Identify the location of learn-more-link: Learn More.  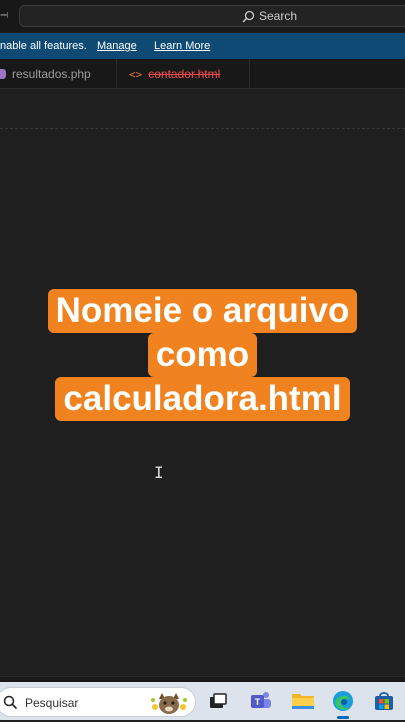
(182, 46).